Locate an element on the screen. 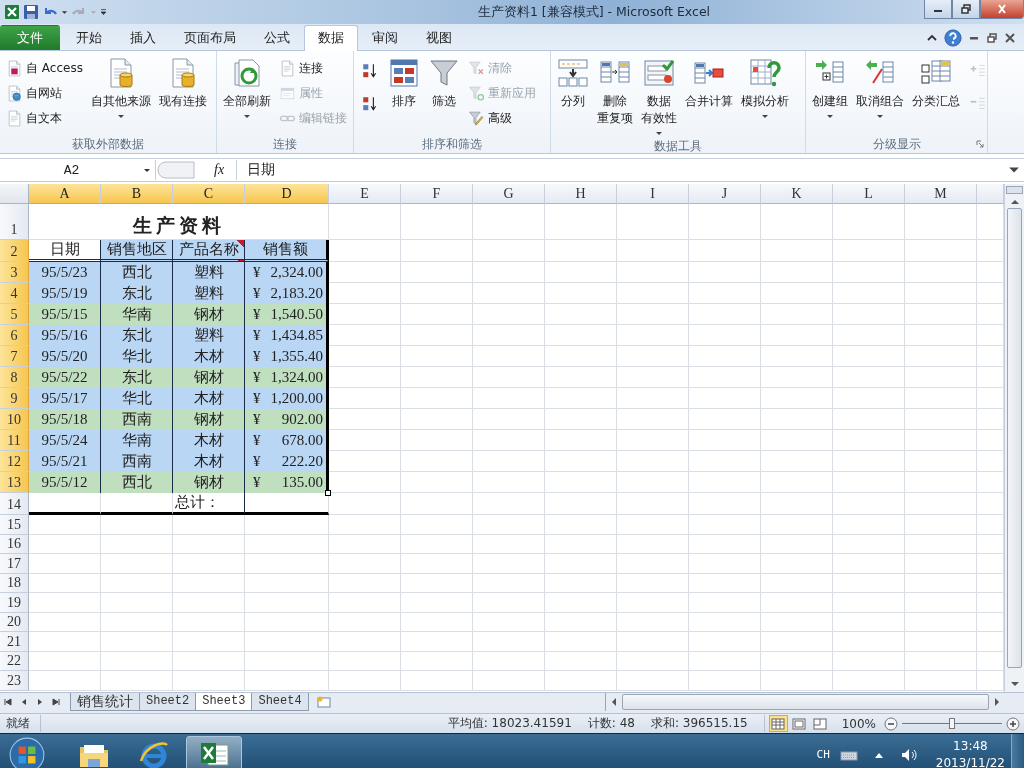 Image resolution: width=1024 pixels, height=768 pixels. row-header: 7 is located at coordinates (14, 356).